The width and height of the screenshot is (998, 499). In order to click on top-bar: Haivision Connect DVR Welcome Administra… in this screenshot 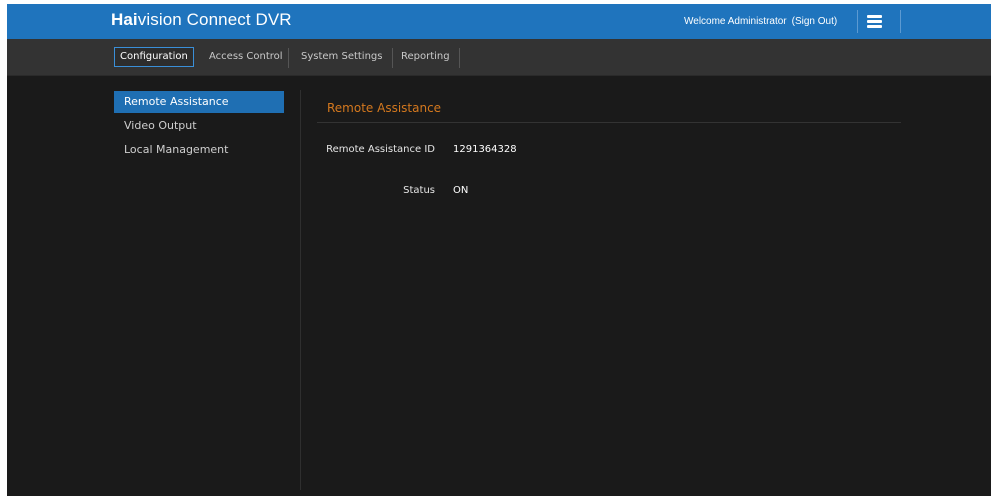, I will do `click(499, 21)`.